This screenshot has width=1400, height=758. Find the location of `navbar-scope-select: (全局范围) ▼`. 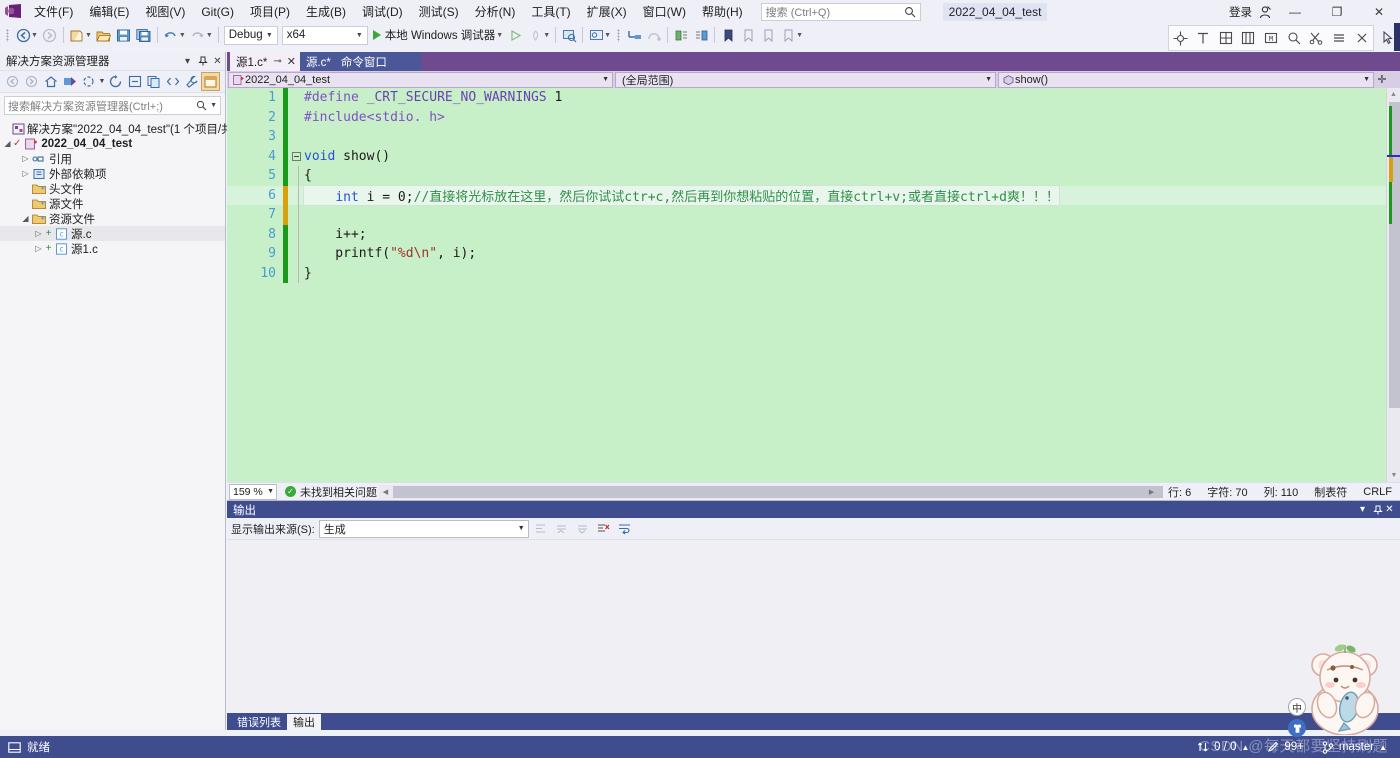

navbar-scope-select: (全局范围) ▼ is located at coordinates (805, 79).